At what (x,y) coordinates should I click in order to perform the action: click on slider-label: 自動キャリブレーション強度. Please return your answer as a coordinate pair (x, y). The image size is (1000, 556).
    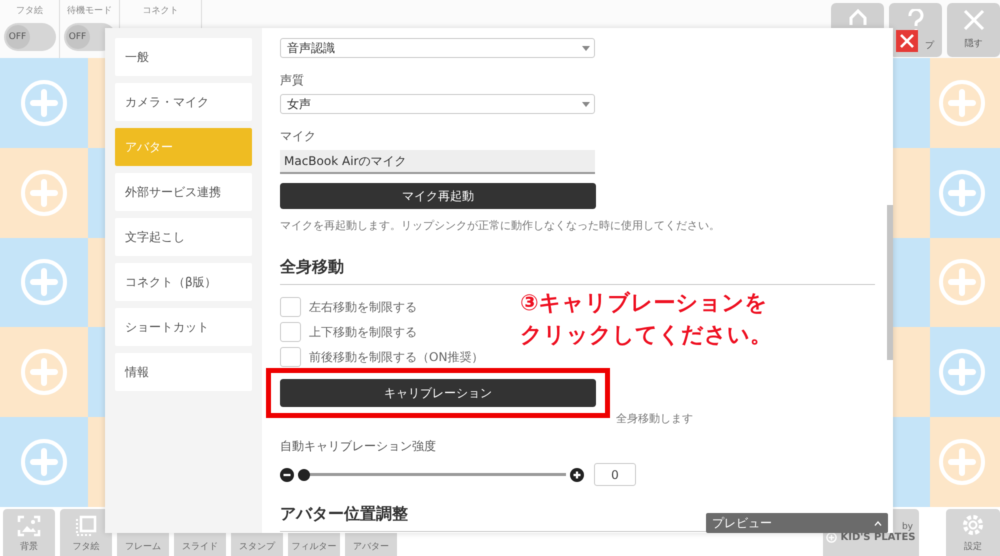
    Looking at the image, I should click on (358, 446).